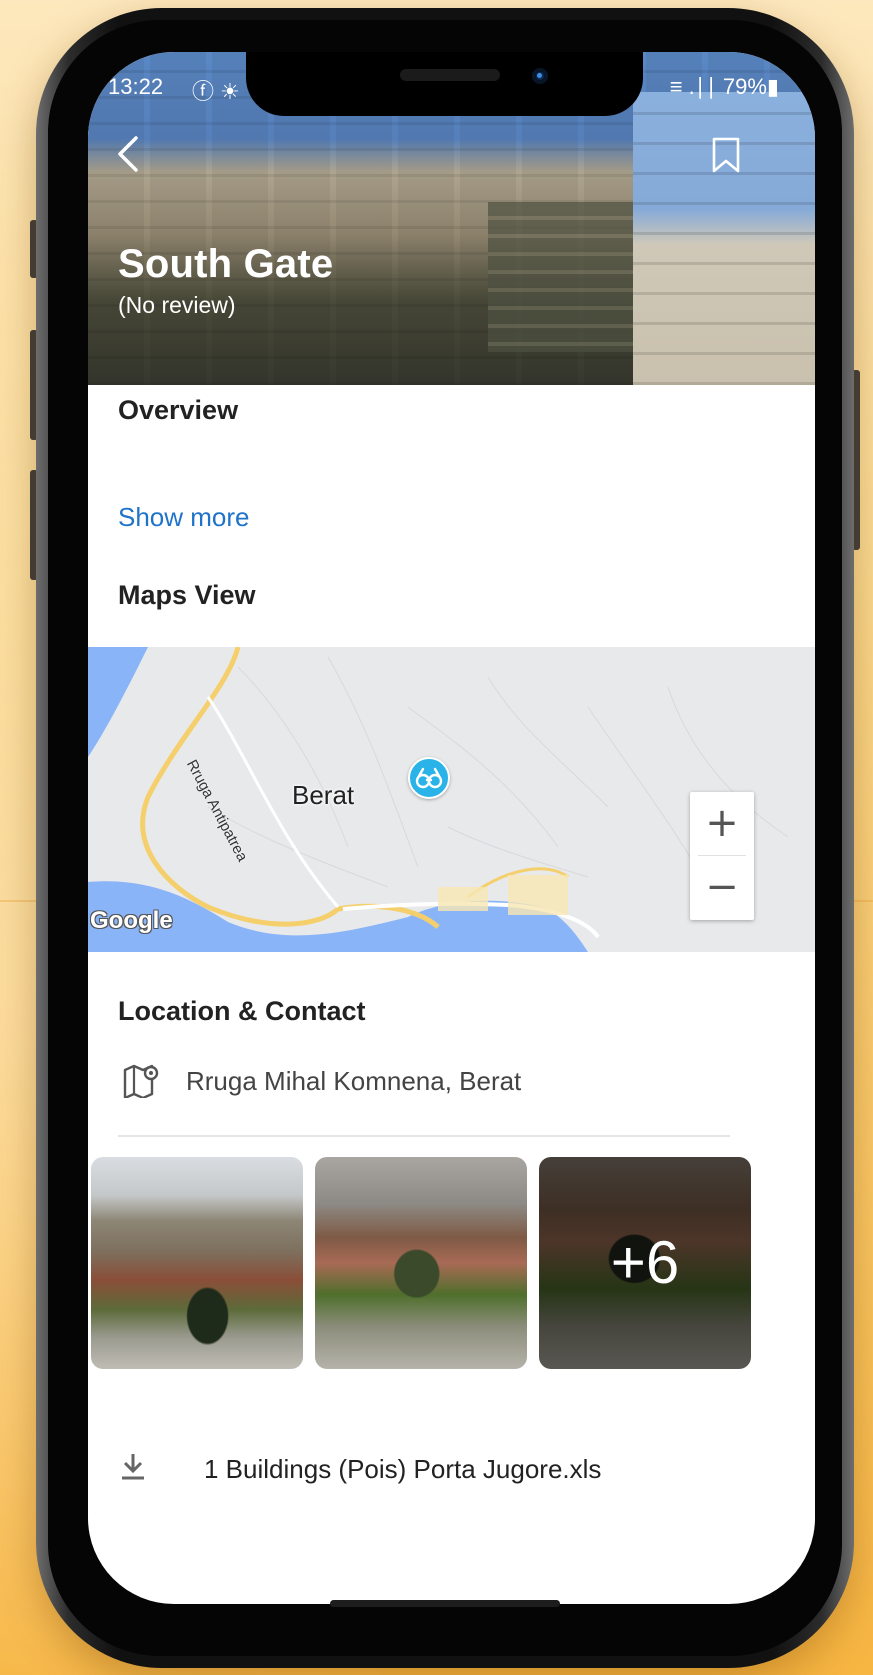 The width and height of the screenshot is (873, 1675). What do you see at coordinates (178, 410) in the screenshot?
I see `overview-heading: Overview` at bounding box center [178, 410].